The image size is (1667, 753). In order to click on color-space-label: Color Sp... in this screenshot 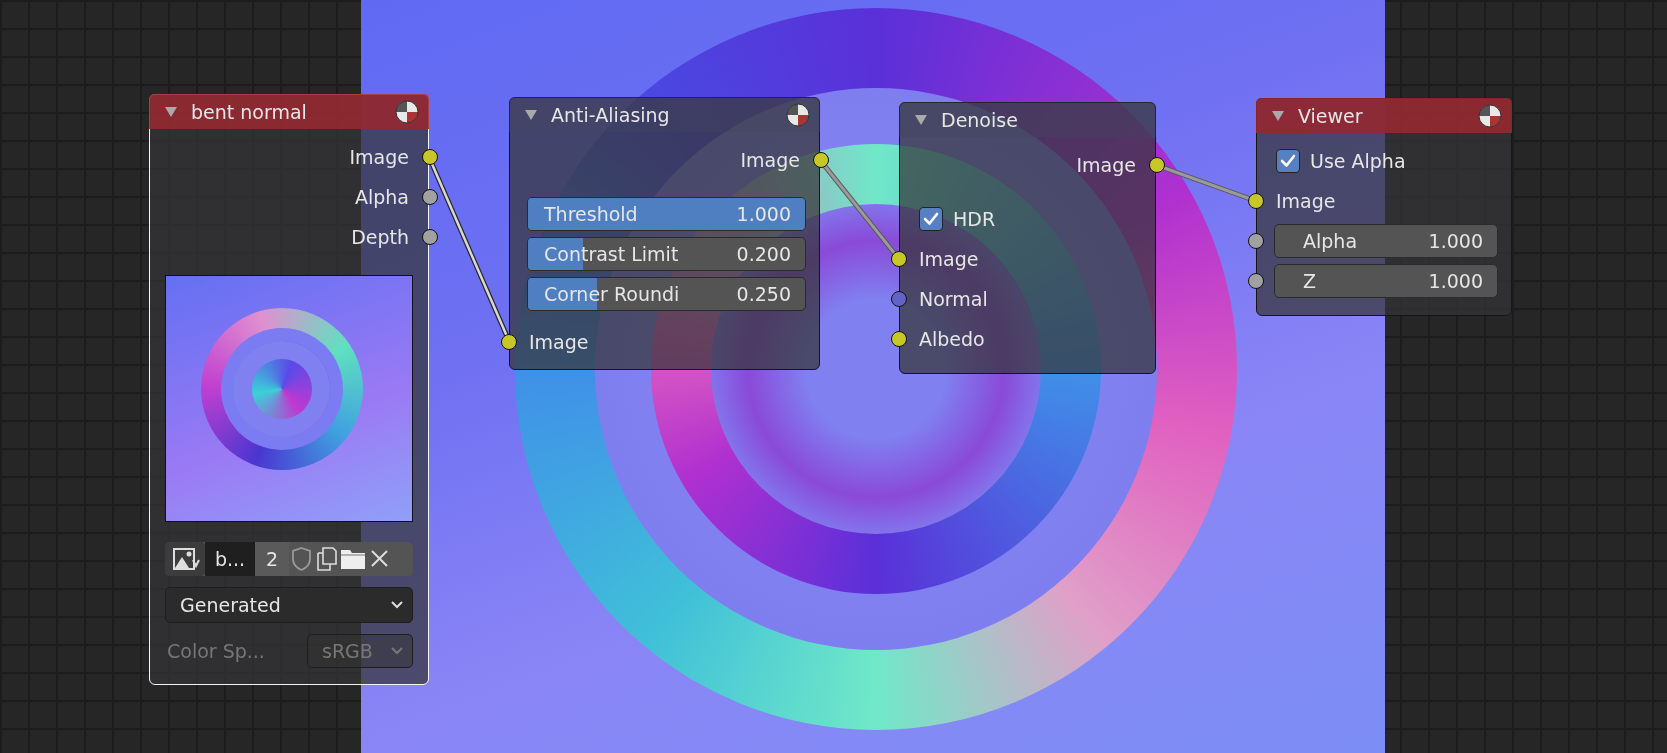, I will do `click(216, 651)`.